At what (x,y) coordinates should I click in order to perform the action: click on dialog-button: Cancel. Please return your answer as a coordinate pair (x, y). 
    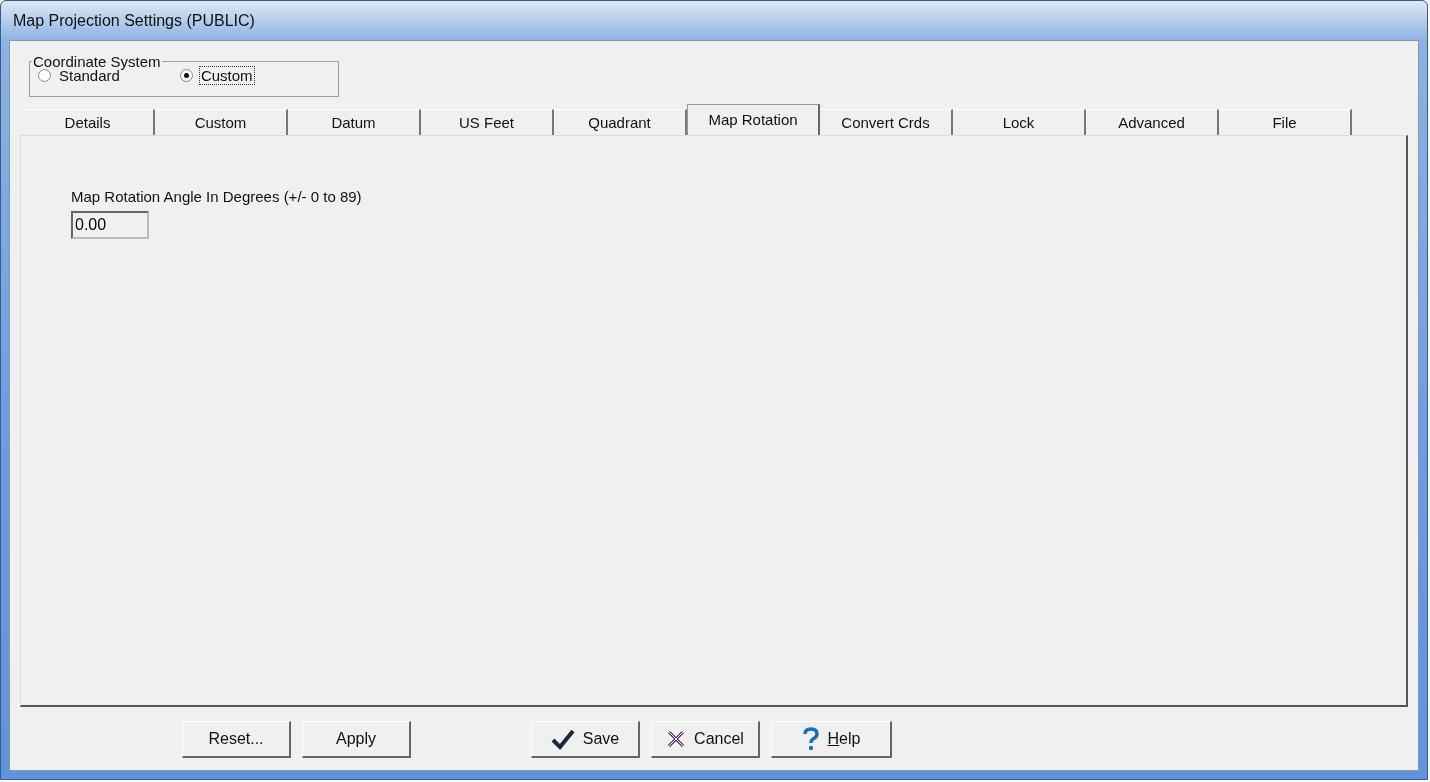
    Looking at the image, I should click on (705, 739).